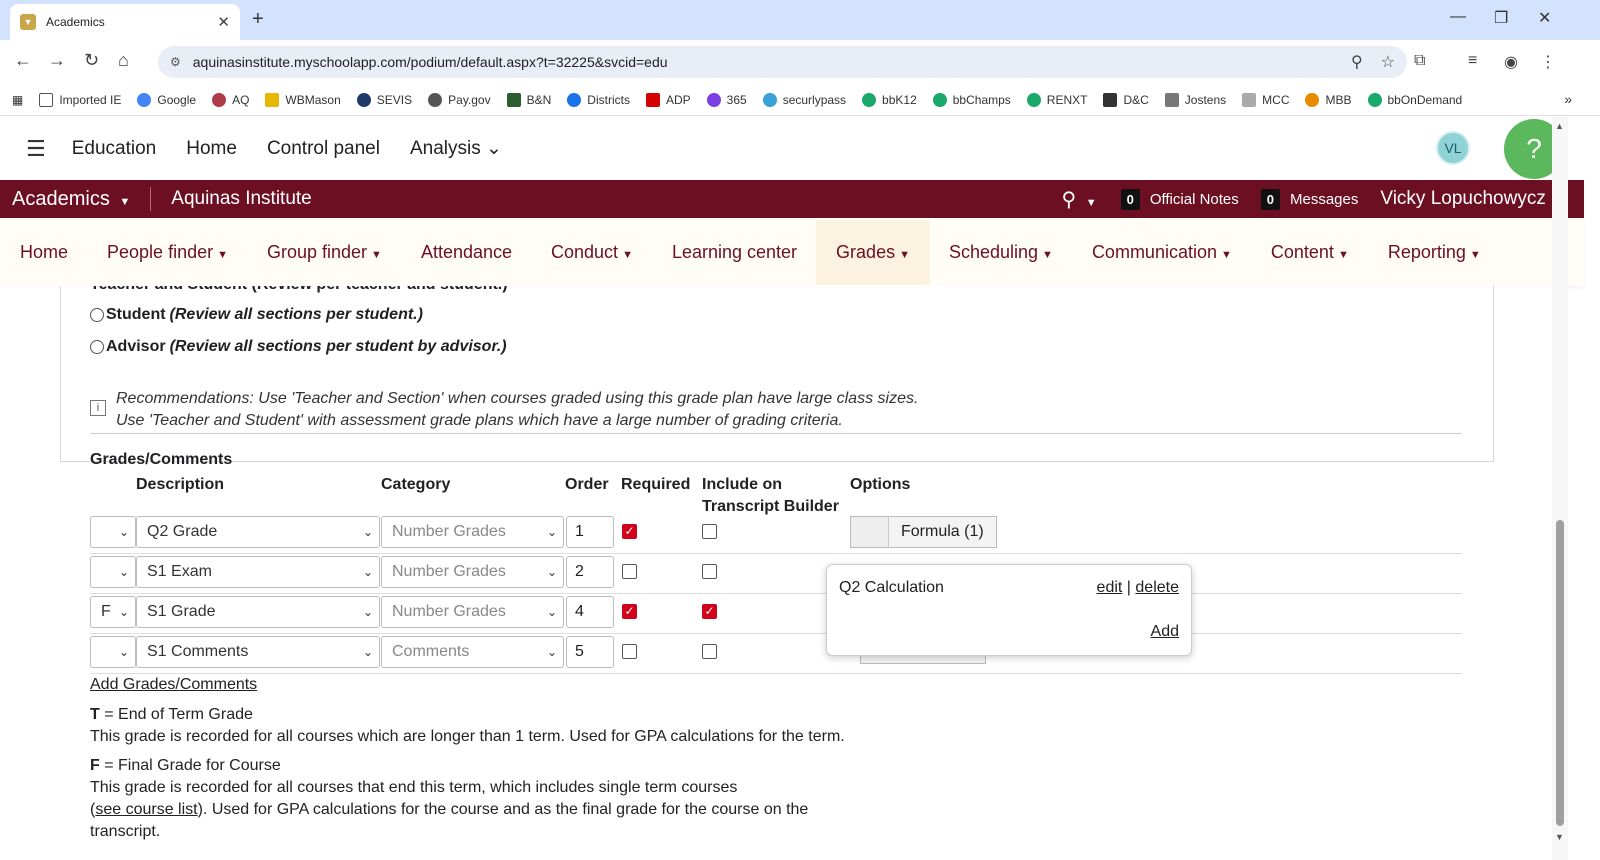 This screenshot has width=1600, height=860. I want to click on subnav-grades: Grades ▼, so click(873, 252).